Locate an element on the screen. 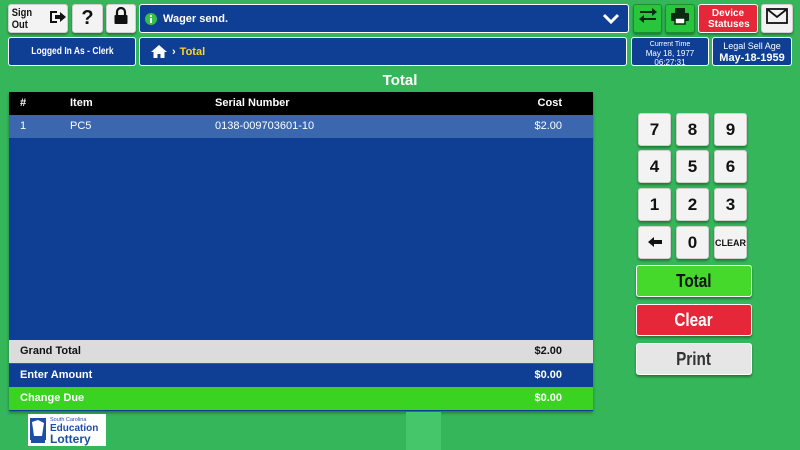 The height and width of the screenshot is (450, 800). key-7: 7 is located at coordinates (654, 129).